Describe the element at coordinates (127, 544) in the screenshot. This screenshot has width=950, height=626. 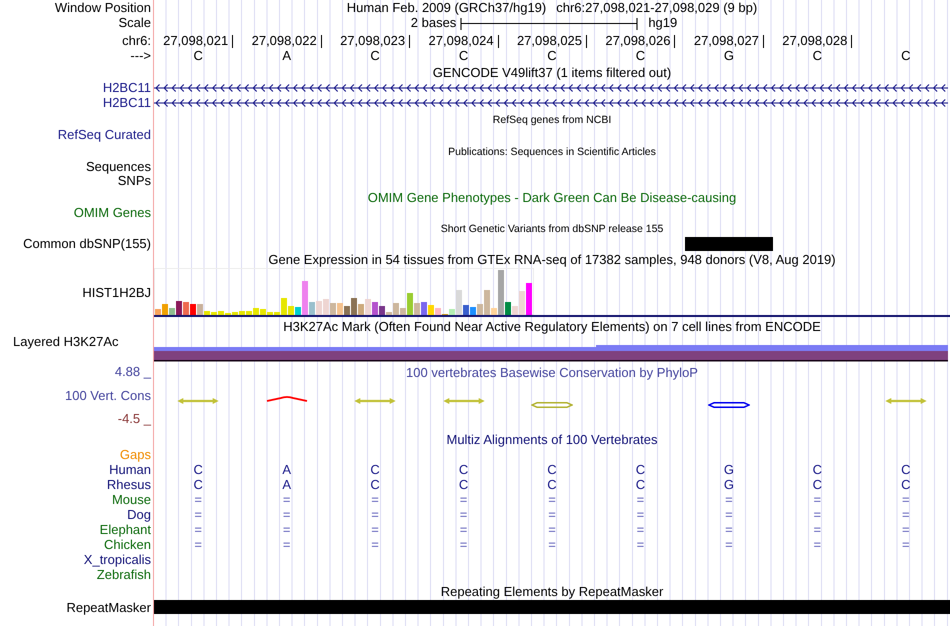
I see `track-label: Chicken` at that location.